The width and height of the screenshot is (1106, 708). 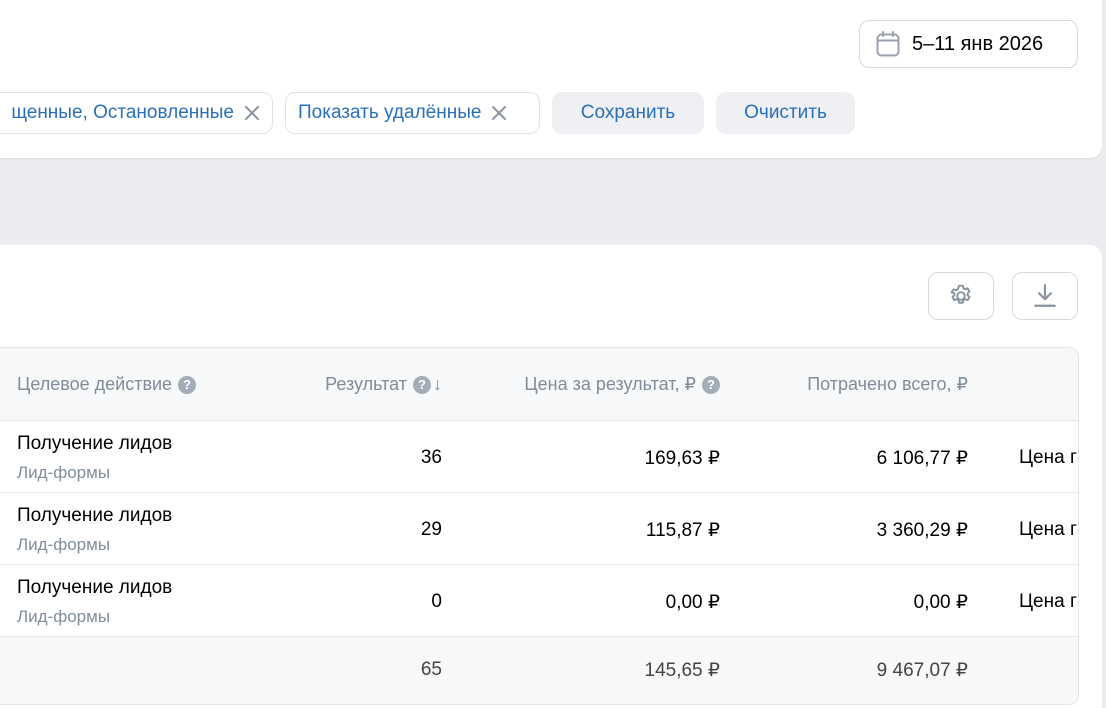 I want to click on gear-icon, so click(x=960, y=294).